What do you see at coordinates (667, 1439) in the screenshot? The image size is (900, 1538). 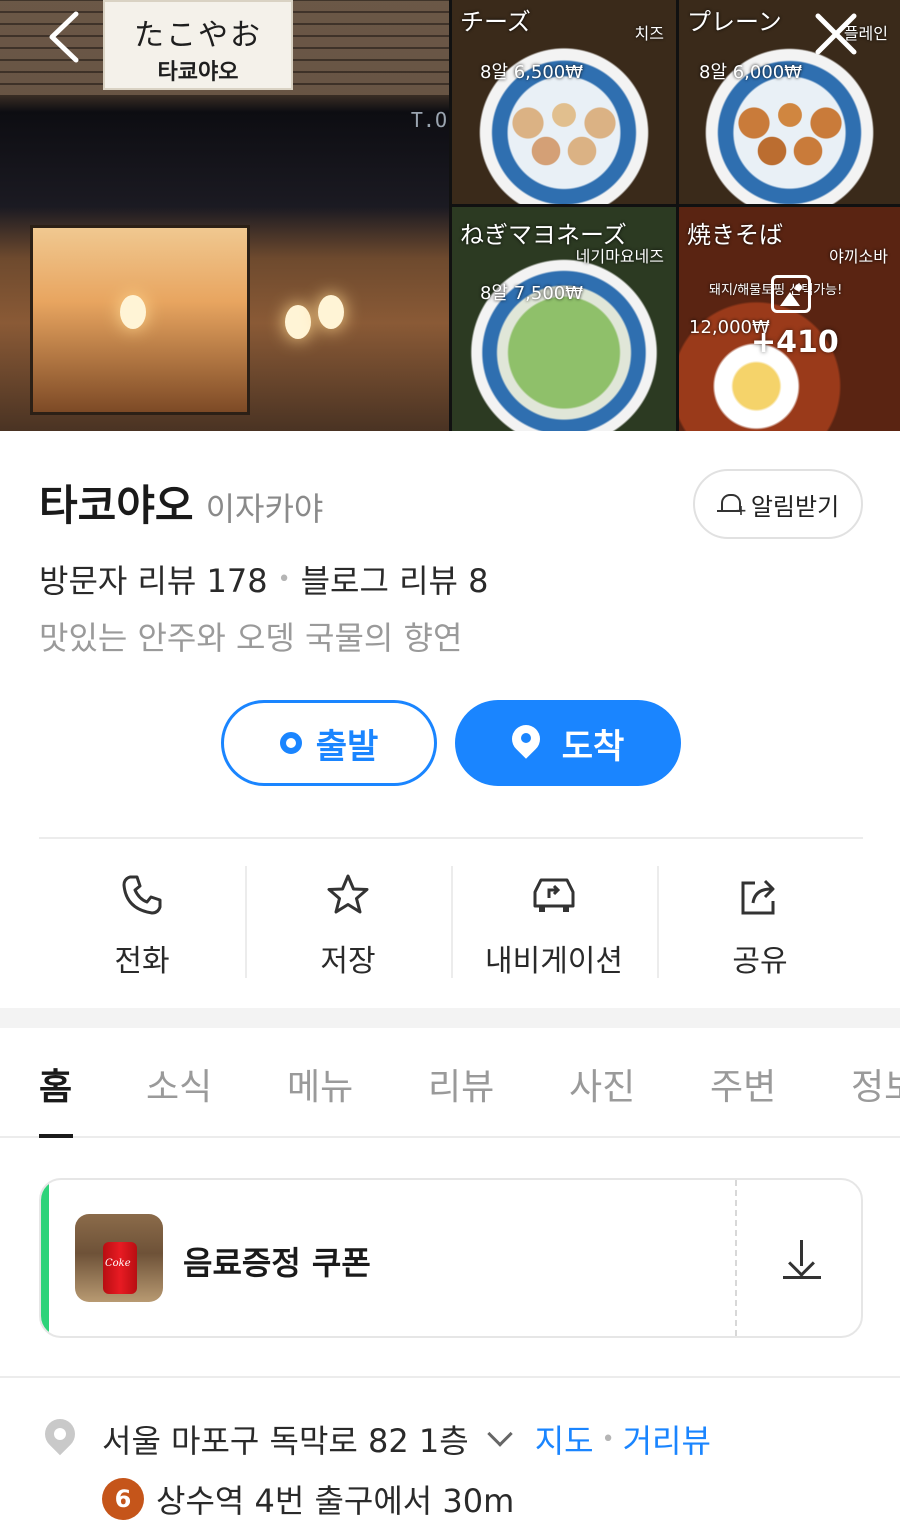 I see `street-view-link: 거리뷰` at bounding box center [667, 1439].